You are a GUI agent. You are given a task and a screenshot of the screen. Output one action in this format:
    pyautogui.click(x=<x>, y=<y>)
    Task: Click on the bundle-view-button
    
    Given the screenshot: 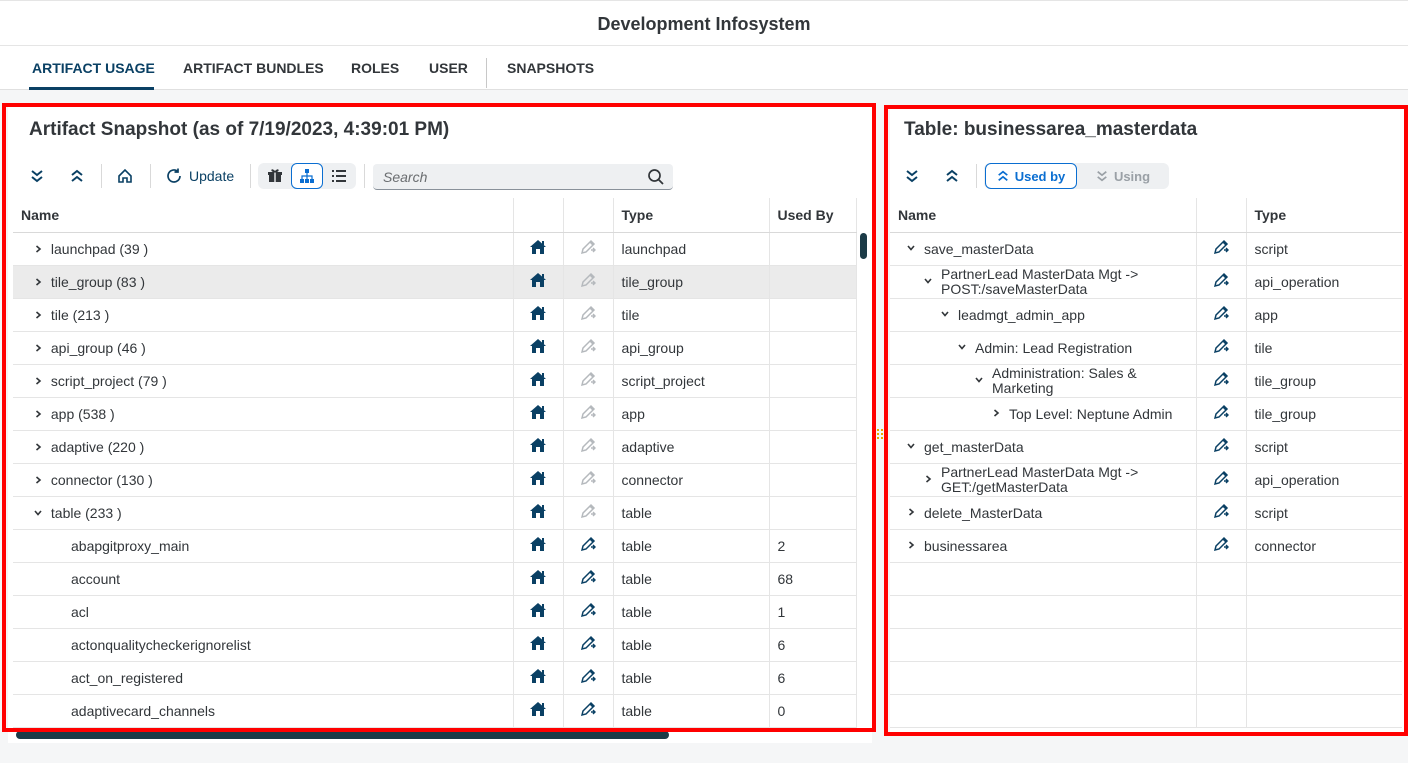 What is the action you would take?
    pyautogui.click(x=275, y=176)
    